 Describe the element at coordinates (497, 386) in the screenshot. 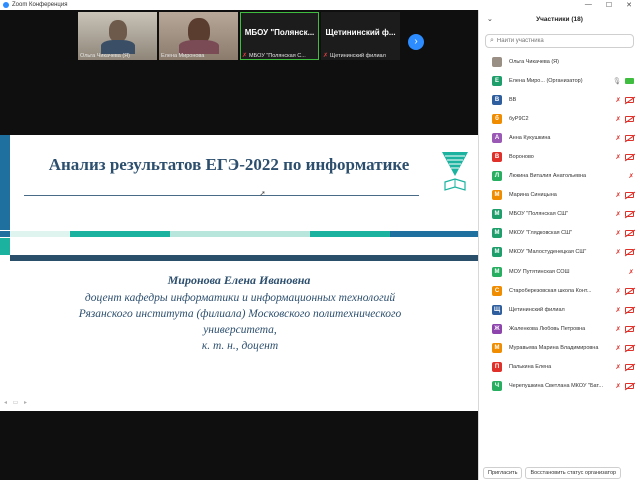

I see `avatar: Ч` at that location.